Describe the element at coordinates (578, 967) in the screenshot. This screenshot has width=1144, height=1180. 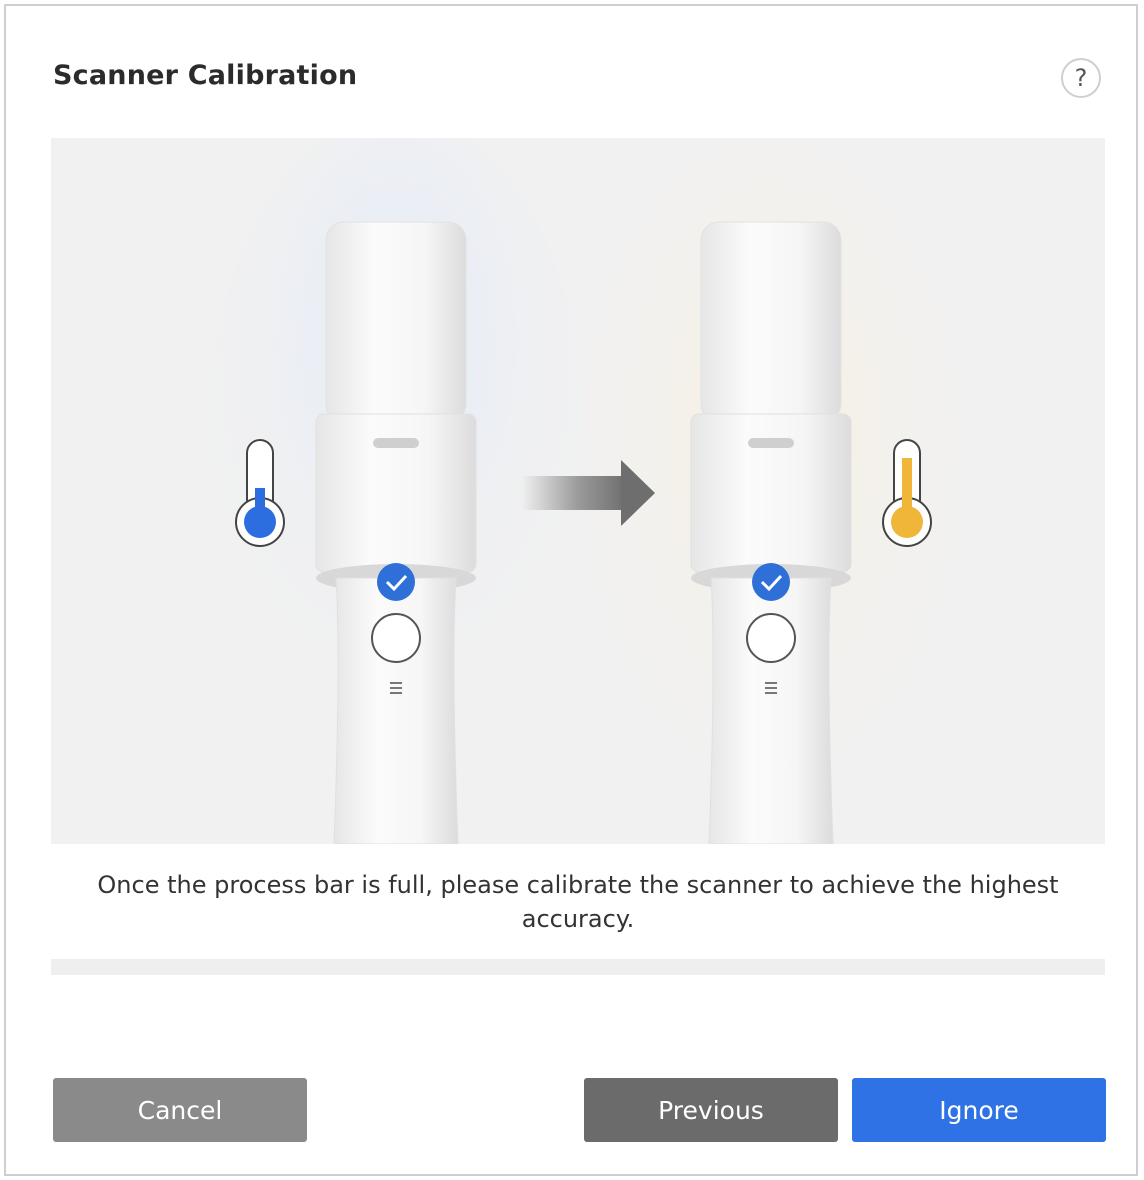
I see `progress-bar` at that location.